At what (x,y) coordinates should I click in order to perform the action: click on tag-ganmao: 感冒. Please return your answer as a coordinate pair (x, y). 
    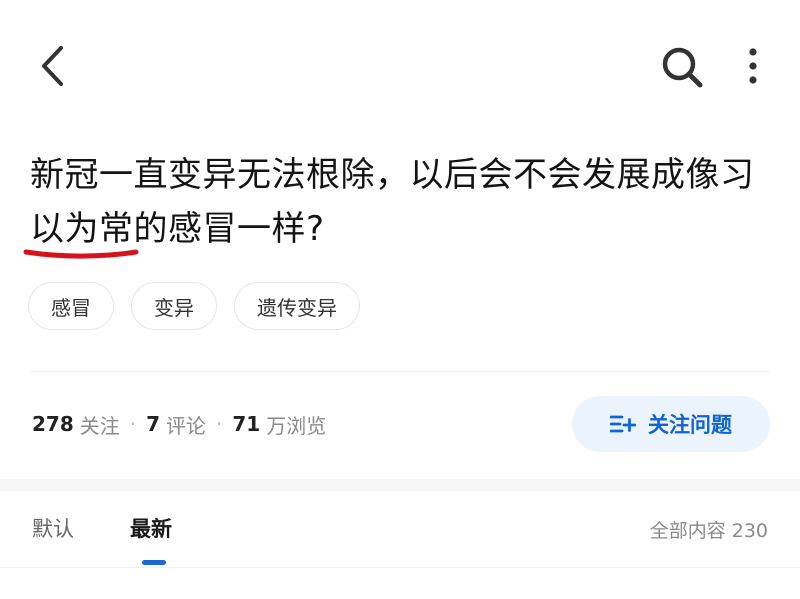
    Looking at the image, I should click on (71, 306).